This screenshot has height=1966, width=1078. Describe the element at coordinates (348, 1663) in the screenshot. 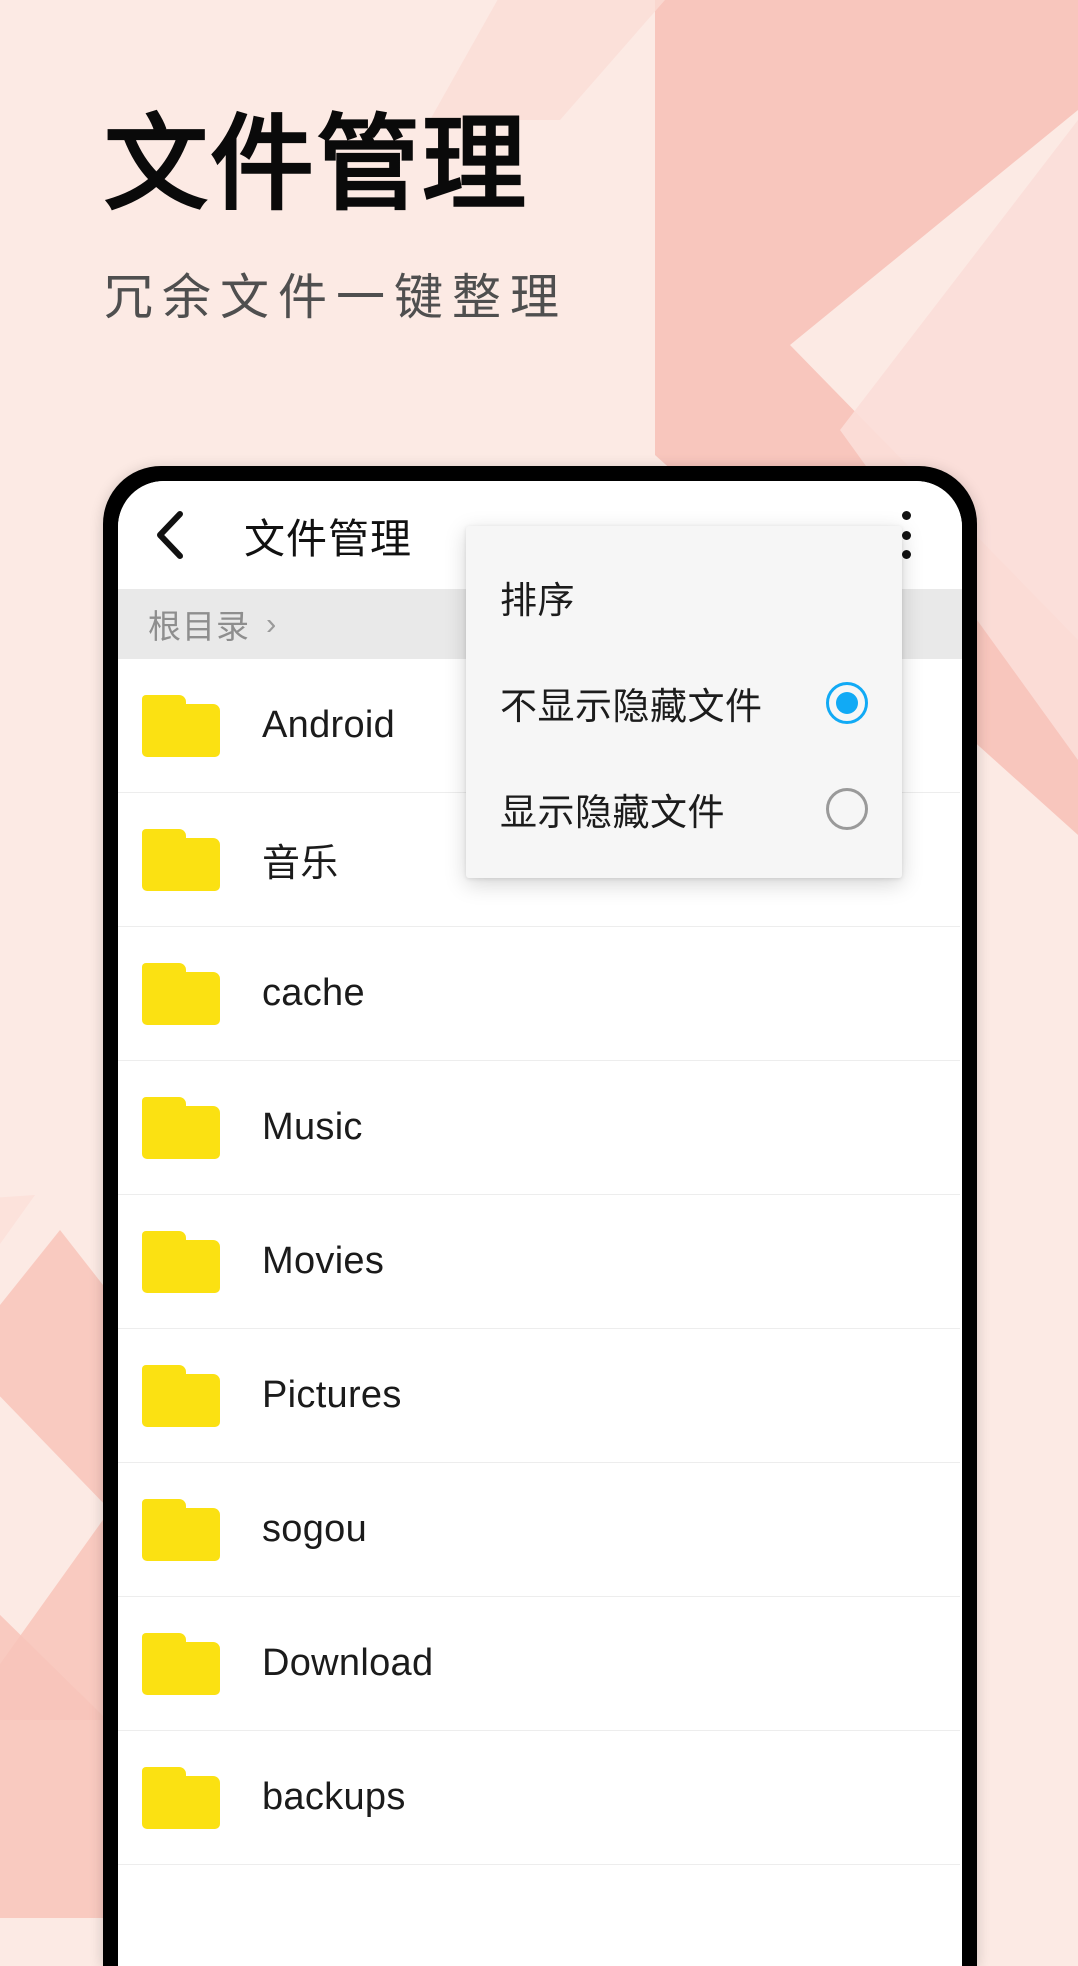

I see `file-name: Download` at that location.